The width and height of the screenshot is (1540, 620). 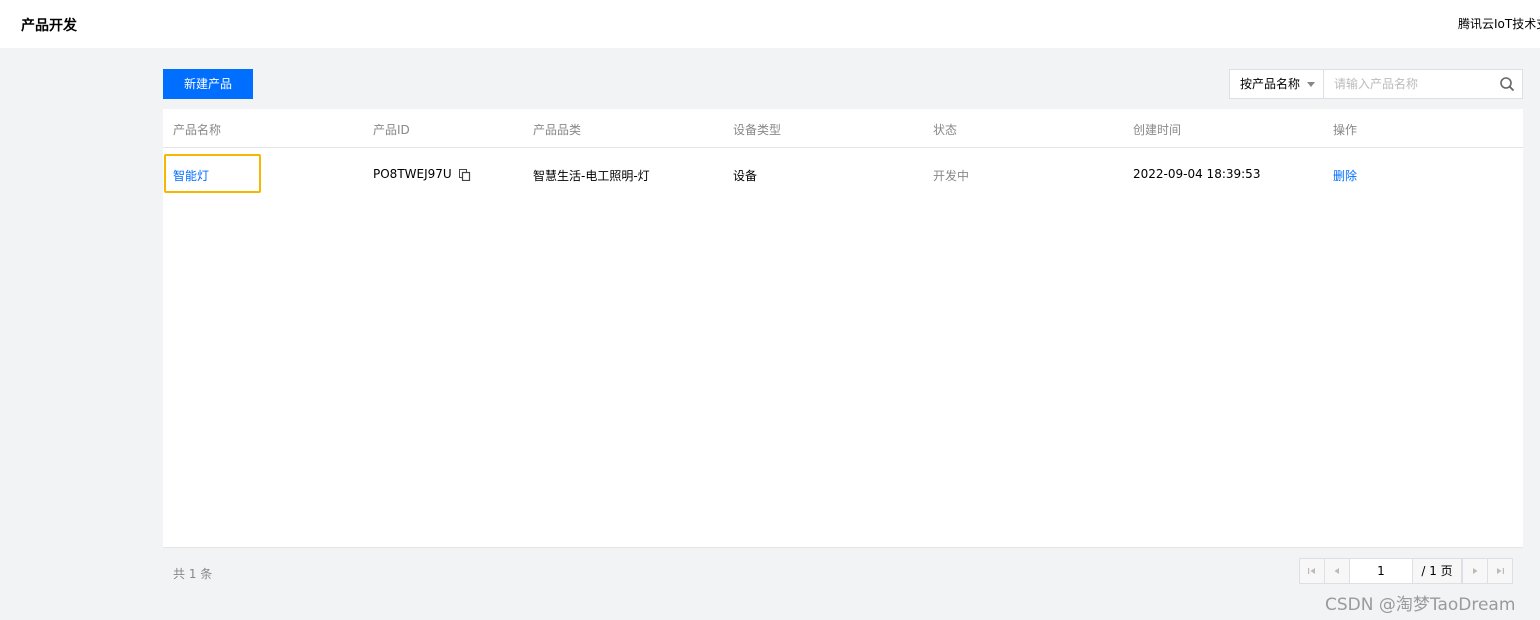 I want to click on created-time: 2022-09-04 18:39:53, so click(x=1197, y=174).